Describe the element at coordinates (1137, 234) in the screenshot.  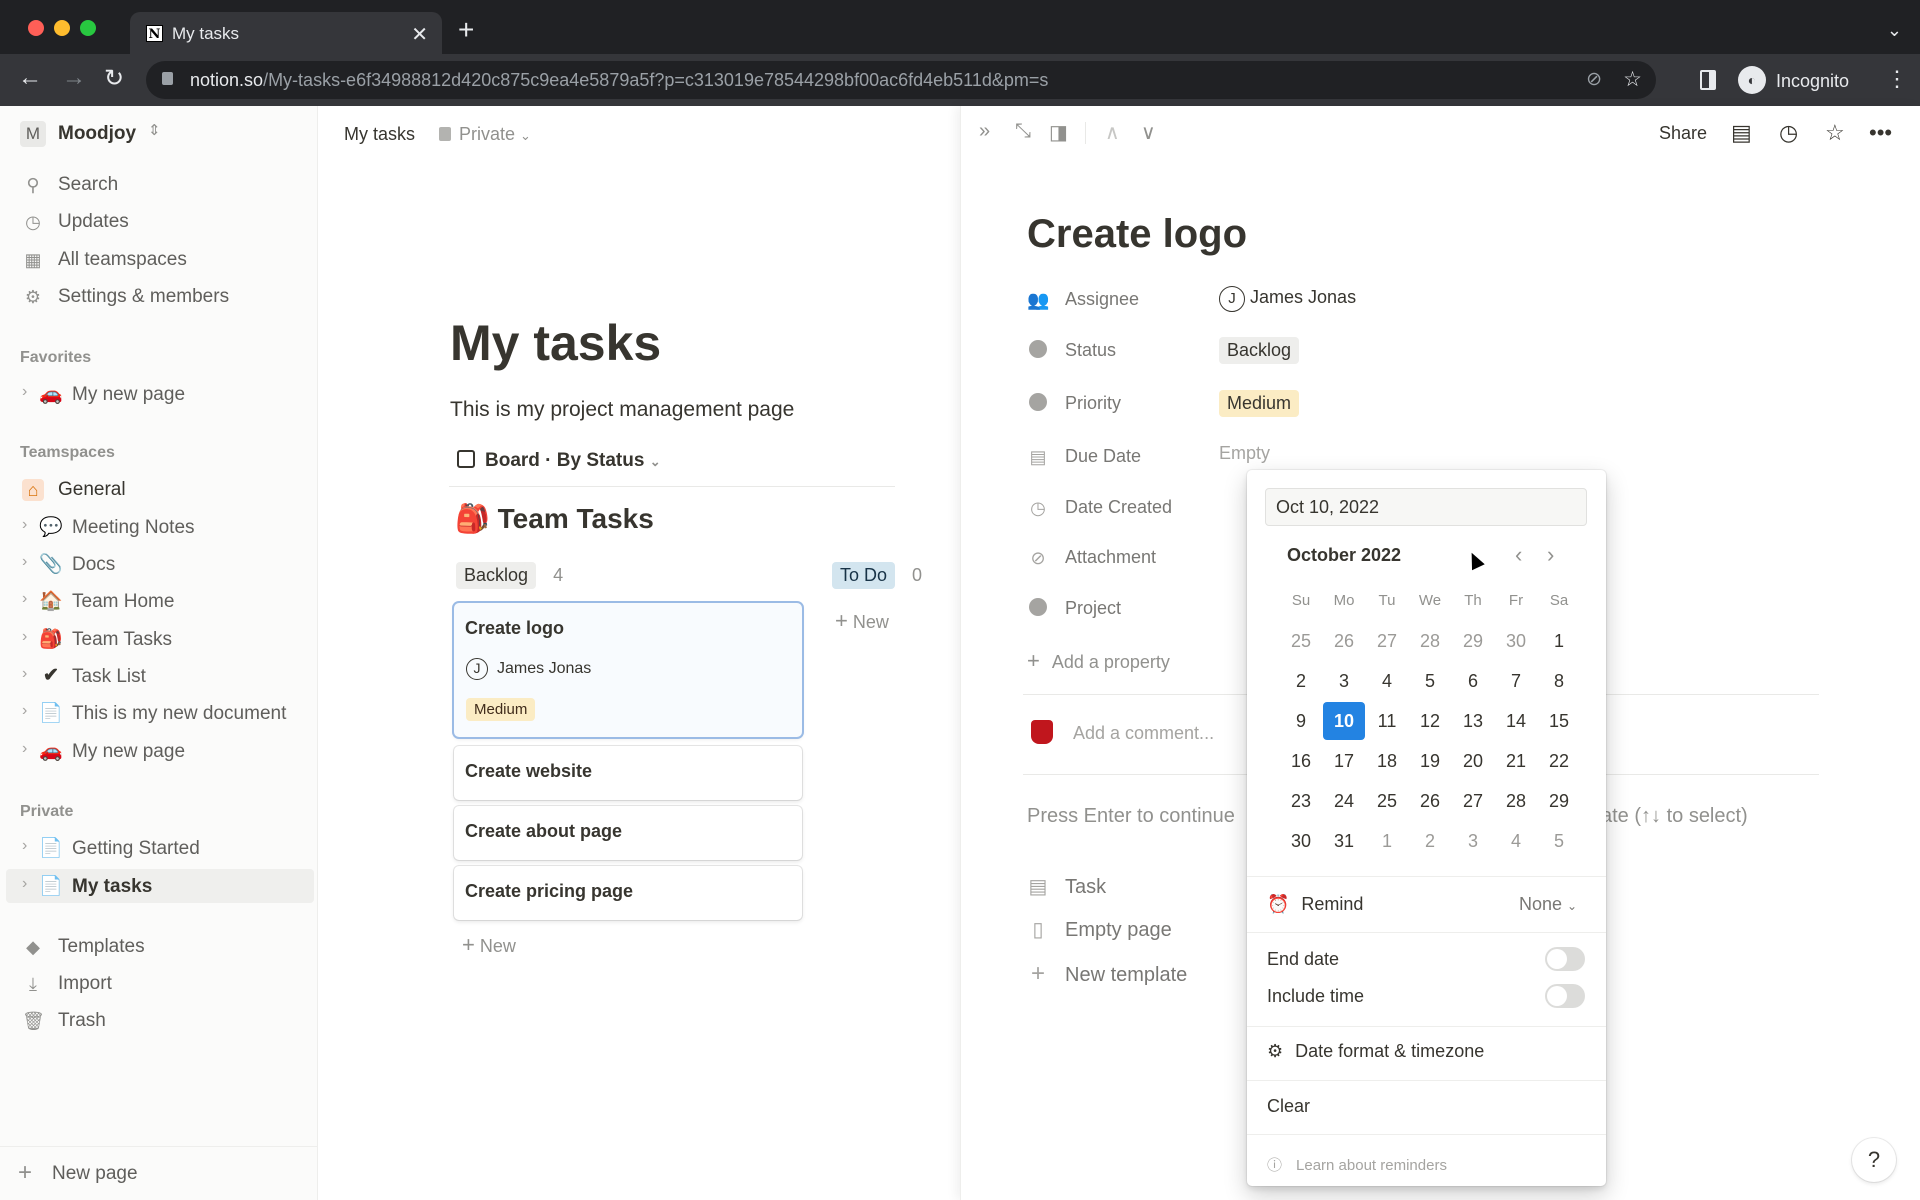
I see `item-title: Create logo` at that location.